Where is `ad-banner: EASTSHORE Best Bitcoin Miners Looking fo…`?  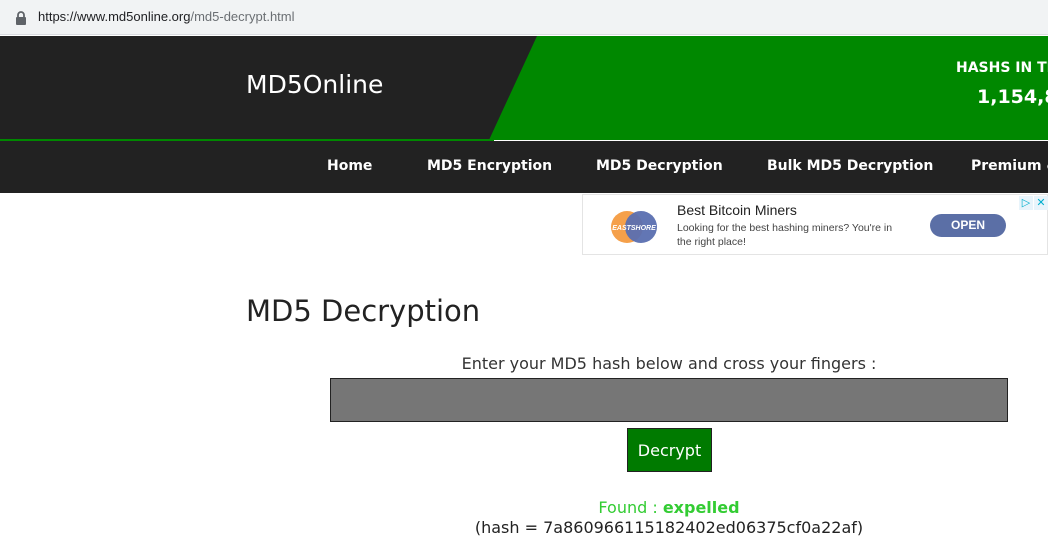 ad-banner: EASTSHORE Best Bitcoin Miners Looking fo… is located at coordinates (815, 224).